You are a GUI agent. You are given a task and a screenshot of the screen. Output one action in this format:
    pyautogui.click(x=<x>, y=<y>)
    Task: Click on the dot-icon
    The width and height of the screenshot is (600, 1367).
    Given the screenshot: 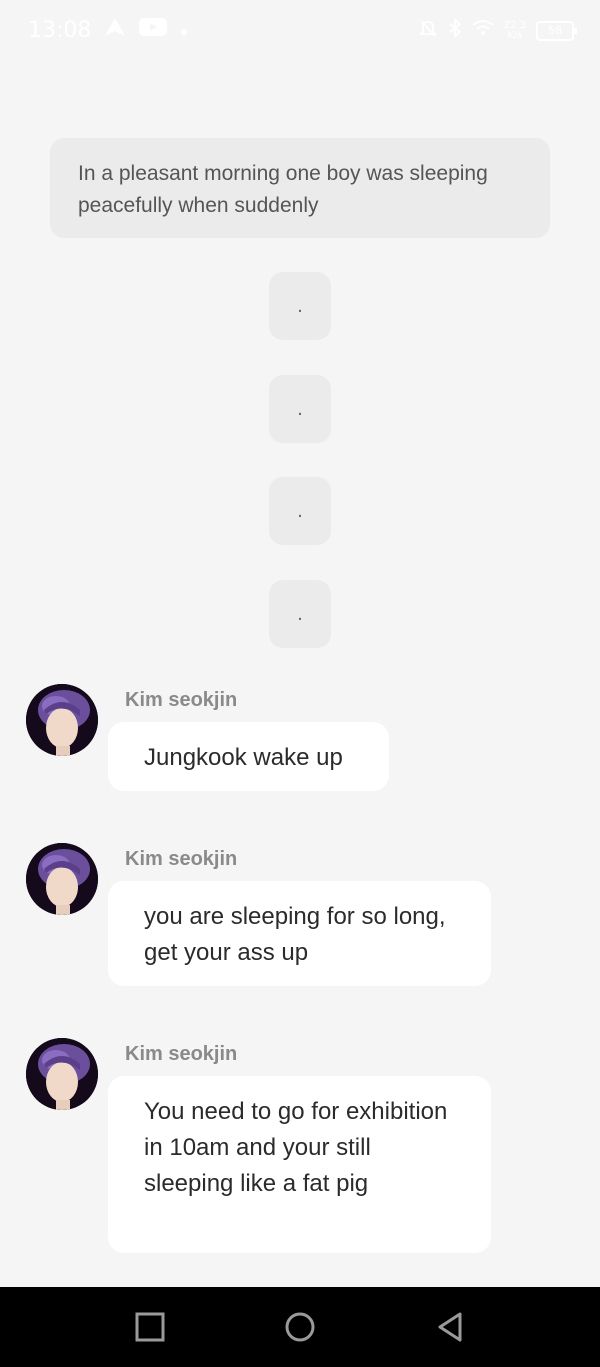 What is the action you would take?
    pyautogui.click(x=184, y=31)
    